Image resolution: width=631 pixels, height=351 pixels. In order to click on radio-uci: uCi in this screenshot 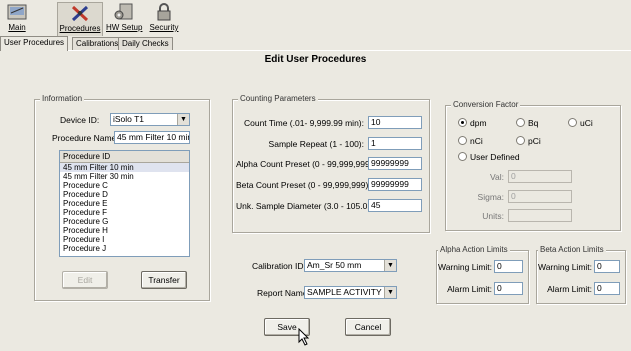, I will do `click(580, 123)`.